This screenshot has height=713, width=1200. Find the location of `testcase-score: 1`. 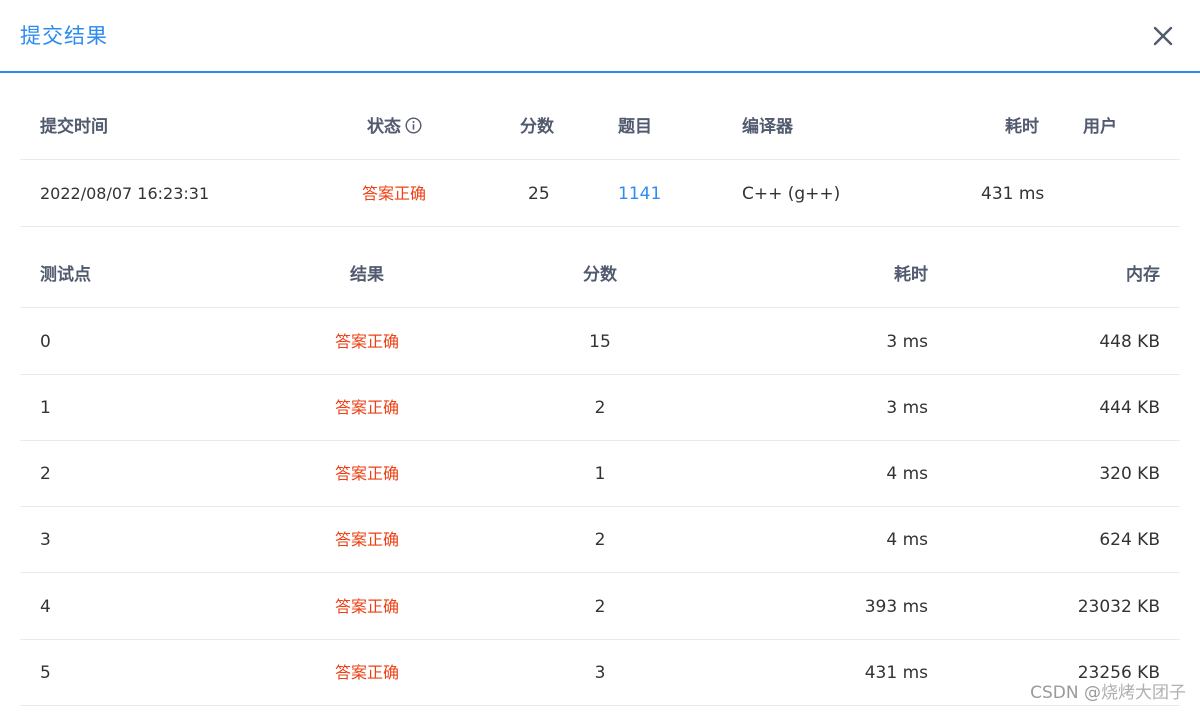

testcase-score: 1 is located at coordinates (600, 474).